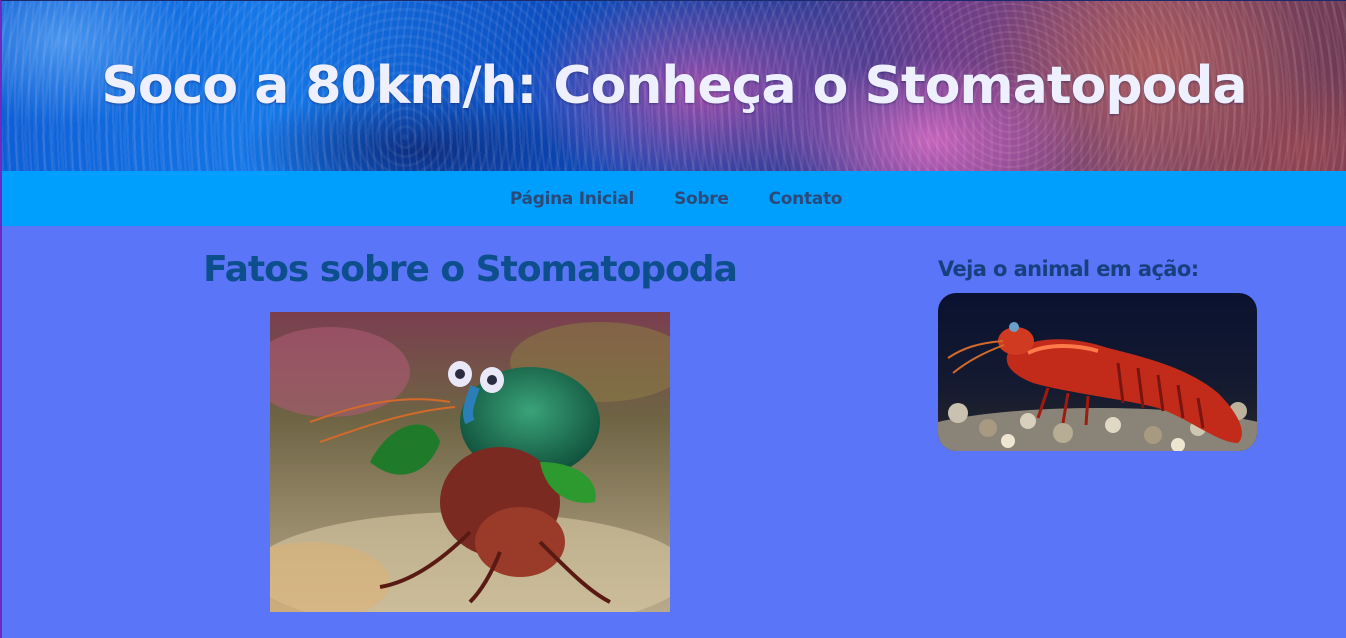  I want to click on mantis-shrimp-photo, so click(470, 462).